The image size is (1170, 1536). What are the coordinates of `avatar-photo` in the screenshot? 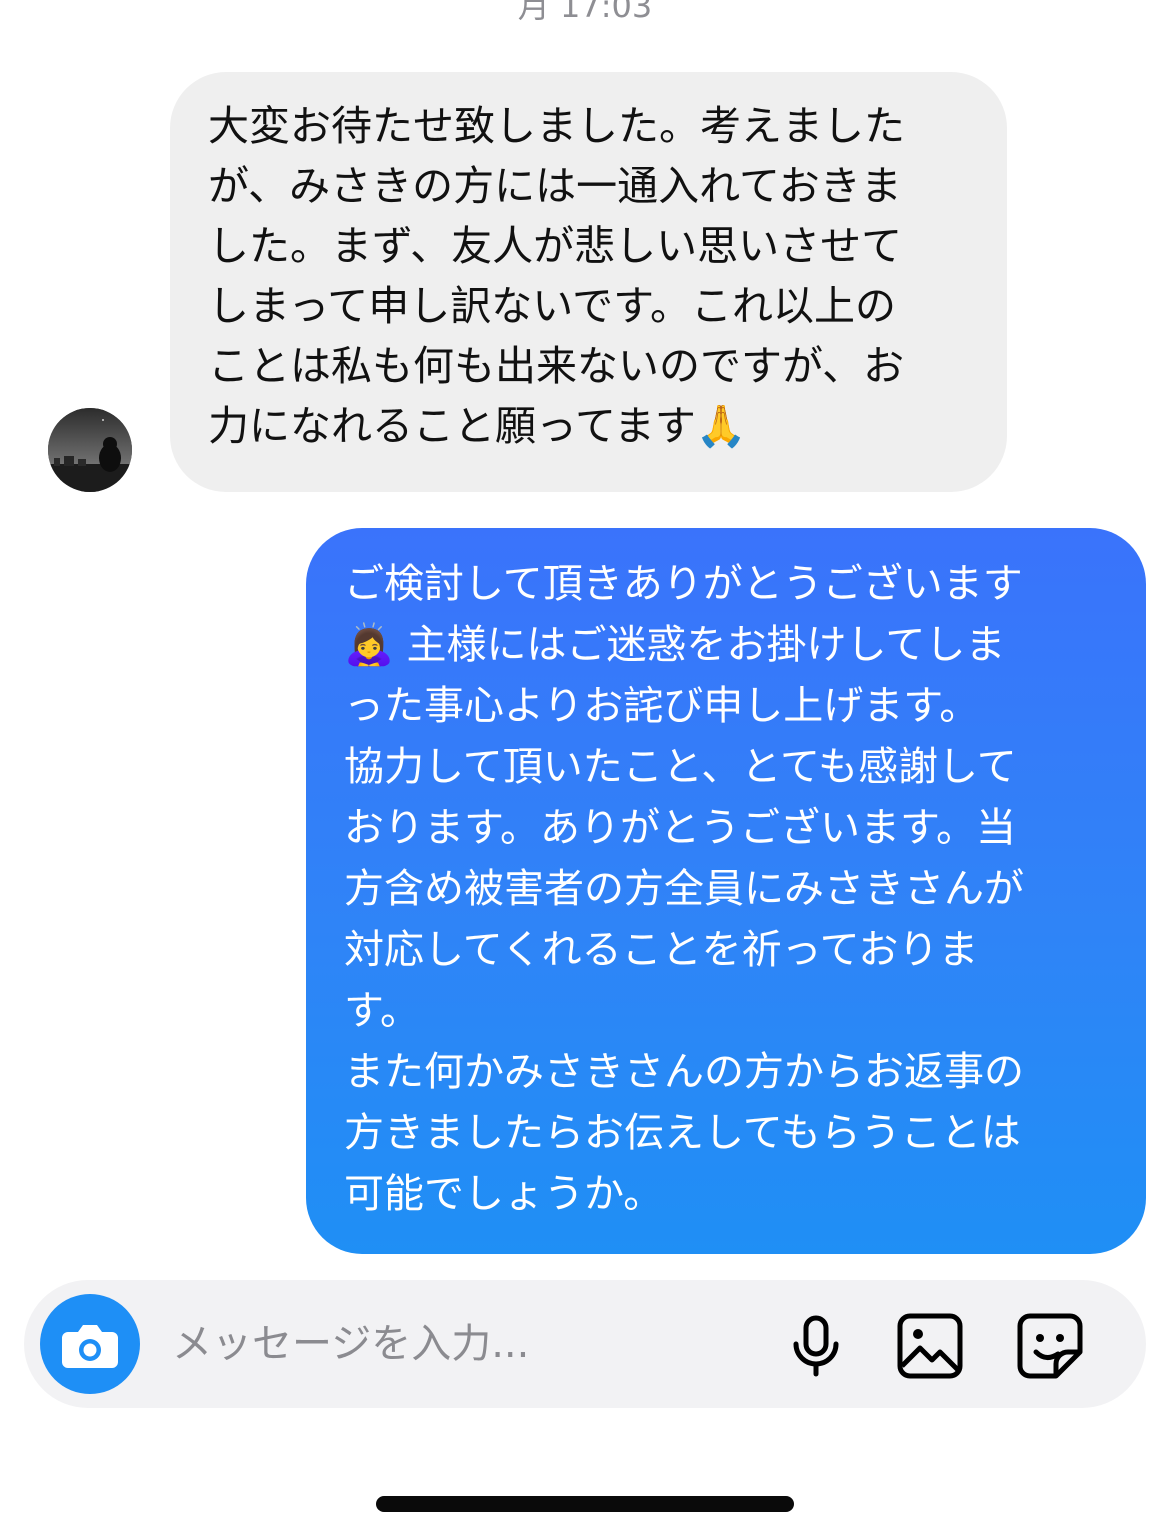 It's located at (90, 450).